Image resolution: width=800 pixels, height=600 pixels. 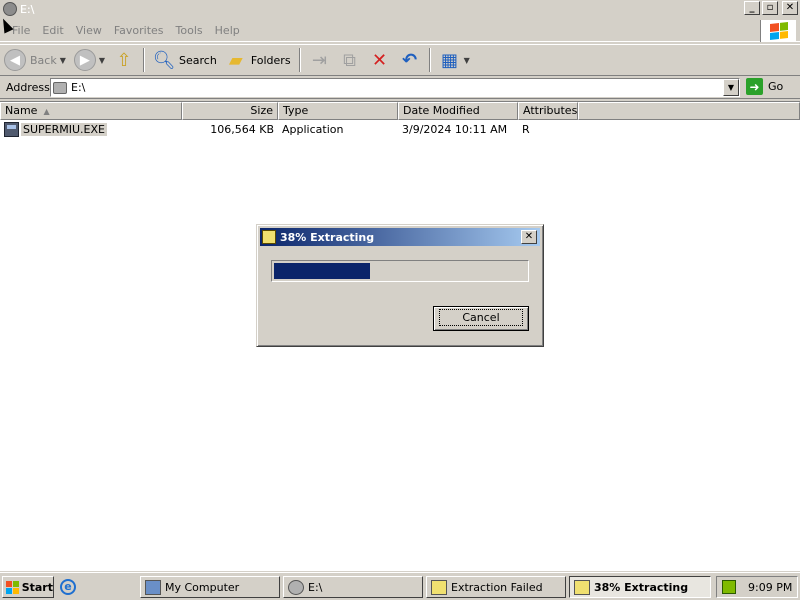 I want to click on move-to-icon: ⇥, so click(x=320, y=60).